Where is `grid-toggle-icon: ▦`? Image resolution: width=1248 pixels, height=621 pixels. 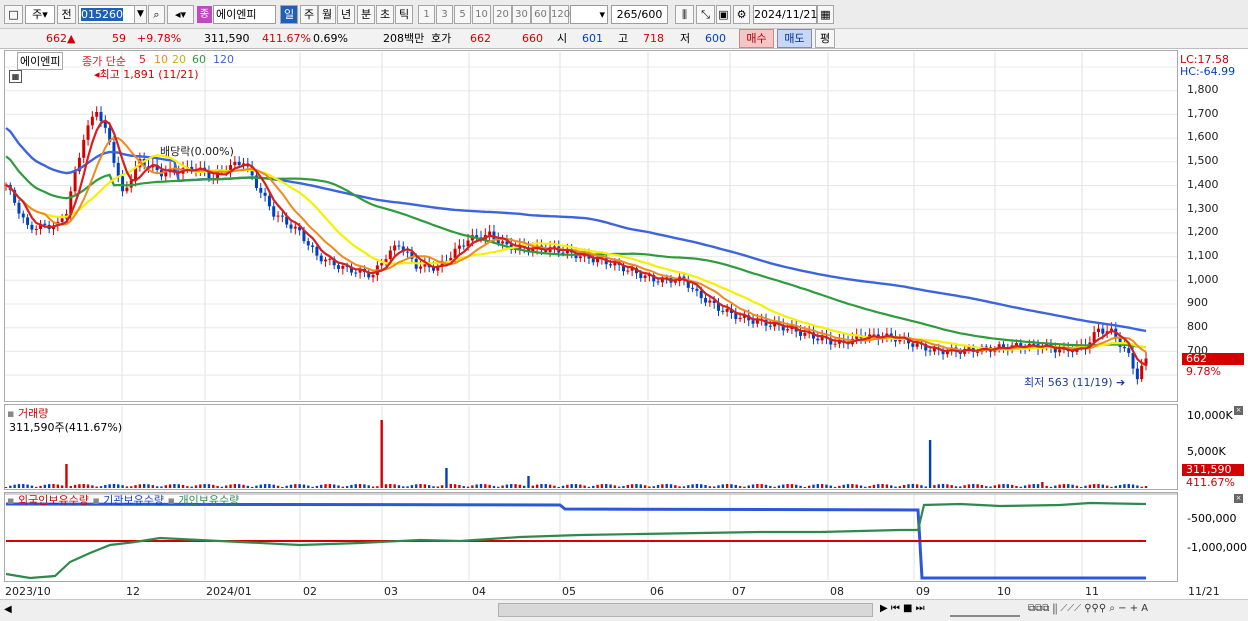
grid-toggle-icon: ▦ is located at coordinates (15, 76).